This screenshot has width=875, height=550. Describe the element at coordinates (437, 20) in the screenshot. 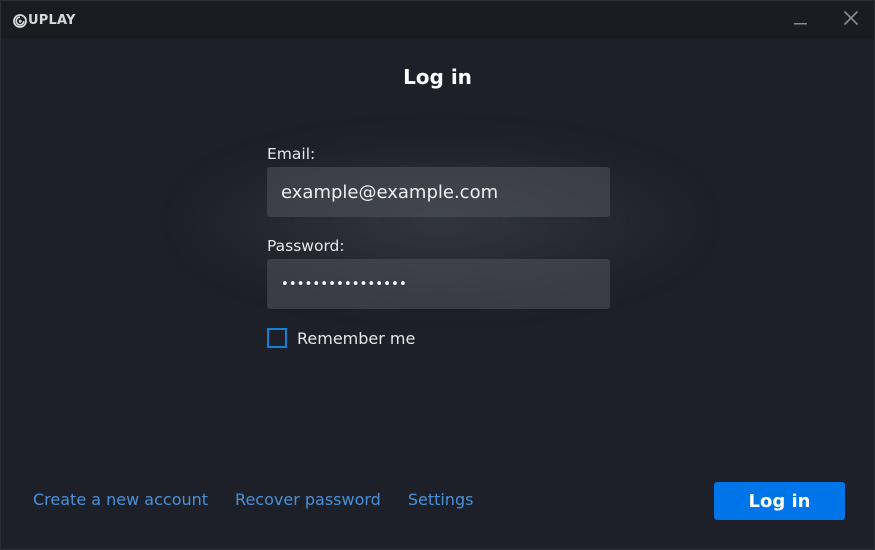

I see `title-bar: UPLAY` at that location.